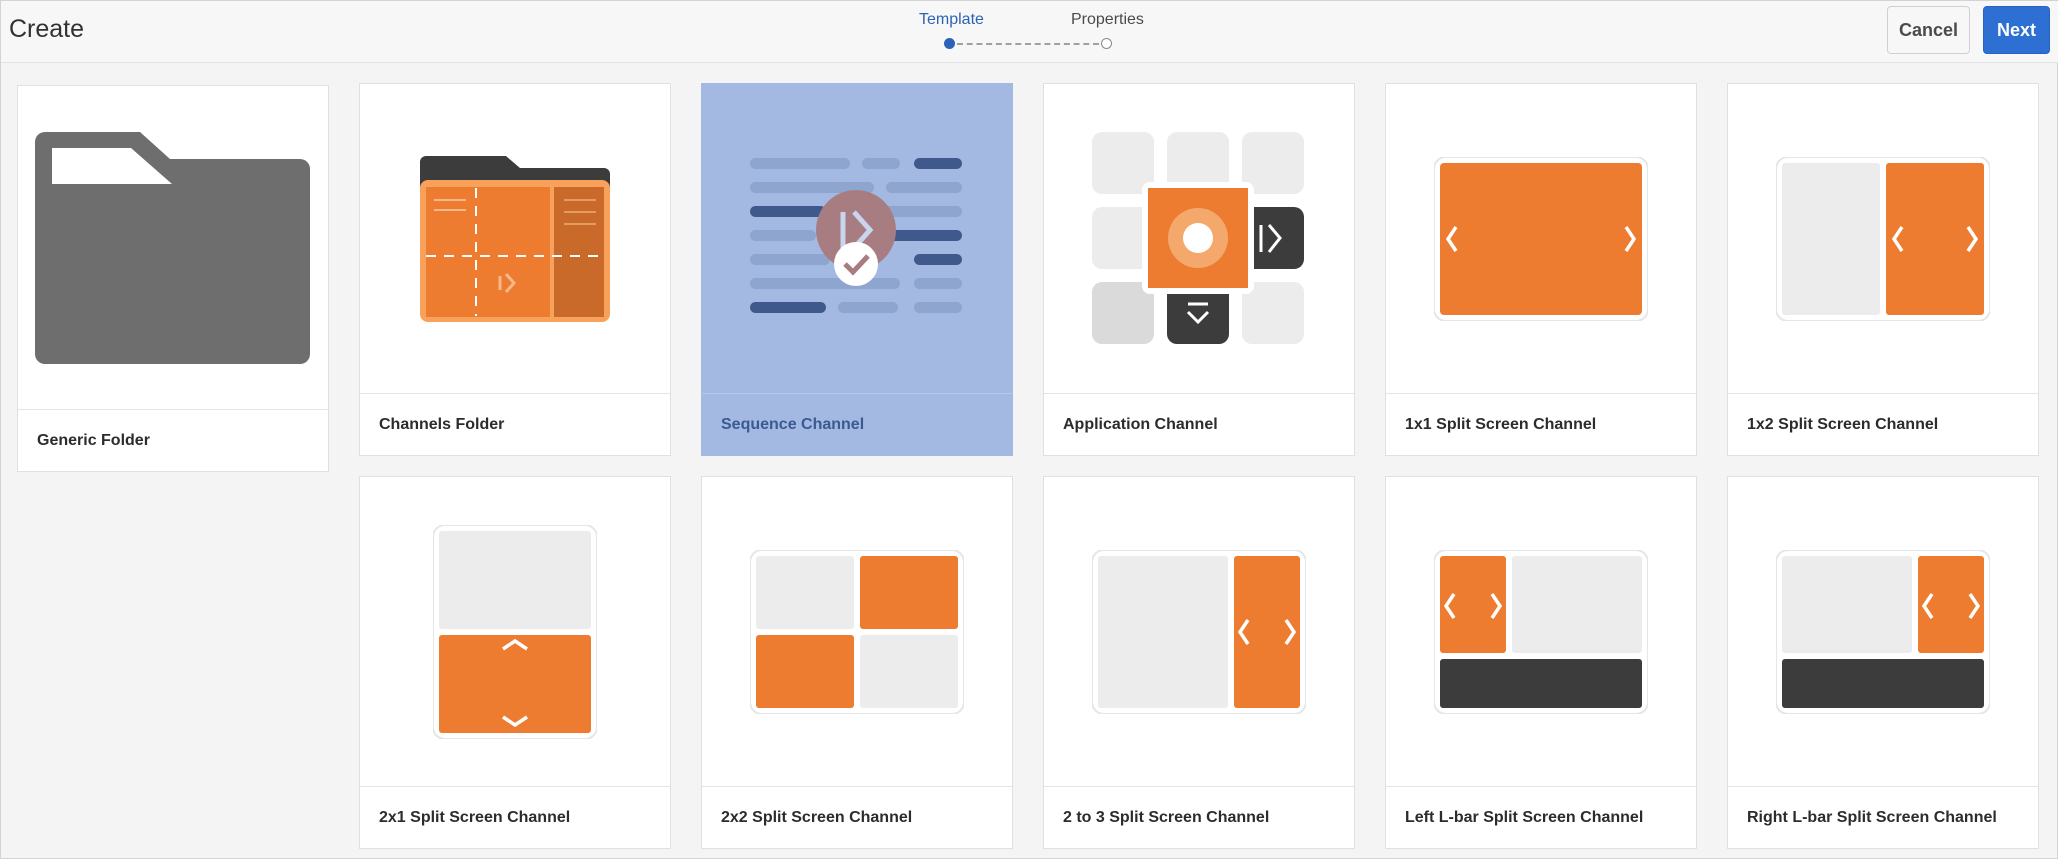 This screenshot has width=2058, height=859. What do you see at coordinates (2016, 30) in the screenshot?
I see `next-button: Next` at bounding box center [2016, 30].